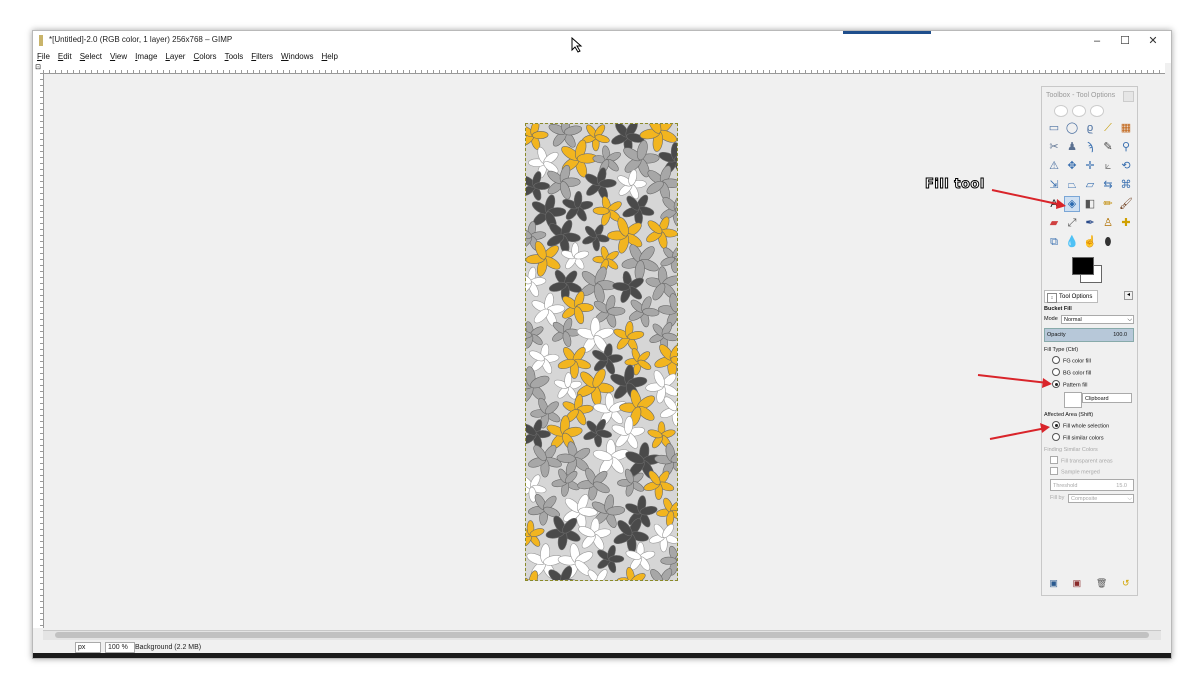 This screenshot has width=1200, height=688. What do you see at coordinates (1054, 185) in the screenshot?
I see `scale-icon: ⇲` at bounding box center [1054, 185].